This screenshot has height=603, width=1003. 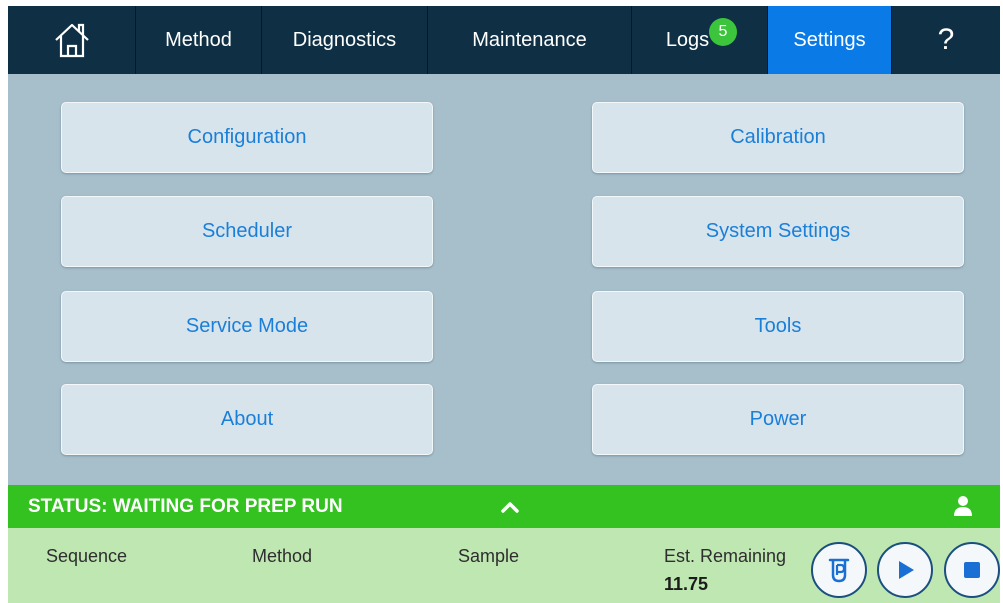 What do you see at coordinates (963, 506) in the screenshot?
I see `user-icon` at bounding box center [963, 506].